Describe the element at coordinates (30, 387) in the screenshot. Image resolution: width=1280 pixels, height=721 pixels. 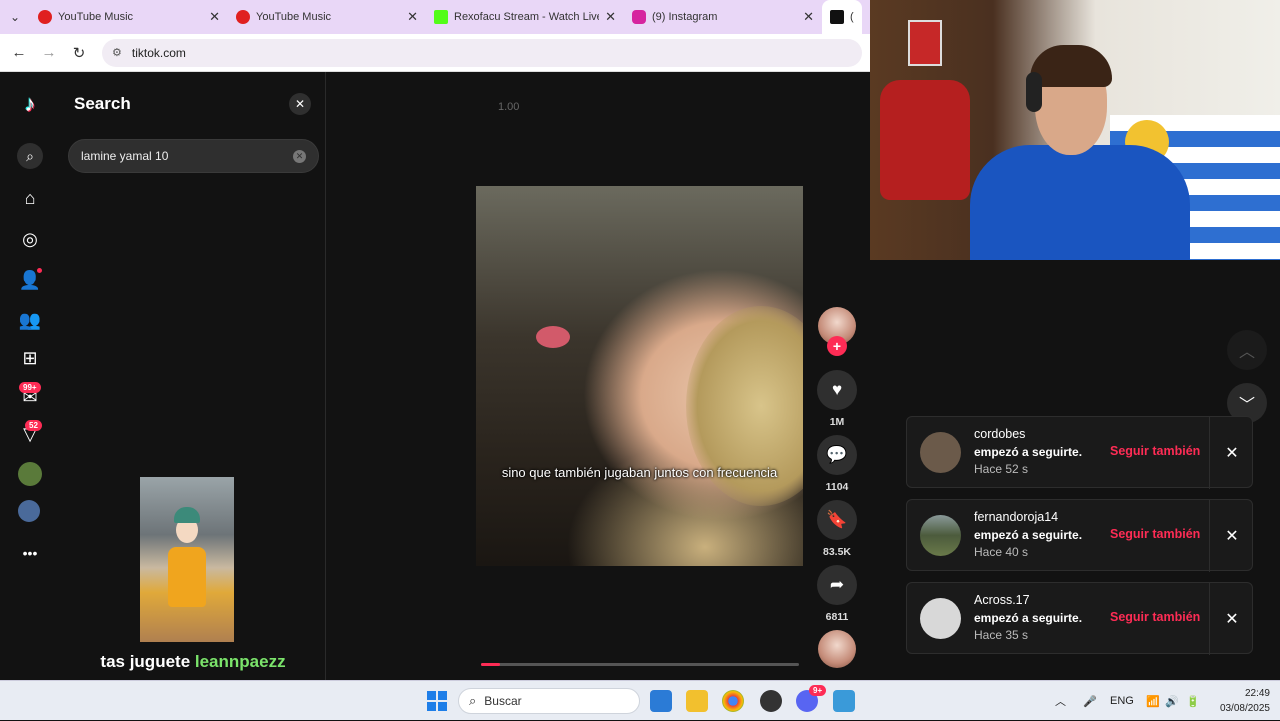
I see `inbox-badge: 99+` at that location.